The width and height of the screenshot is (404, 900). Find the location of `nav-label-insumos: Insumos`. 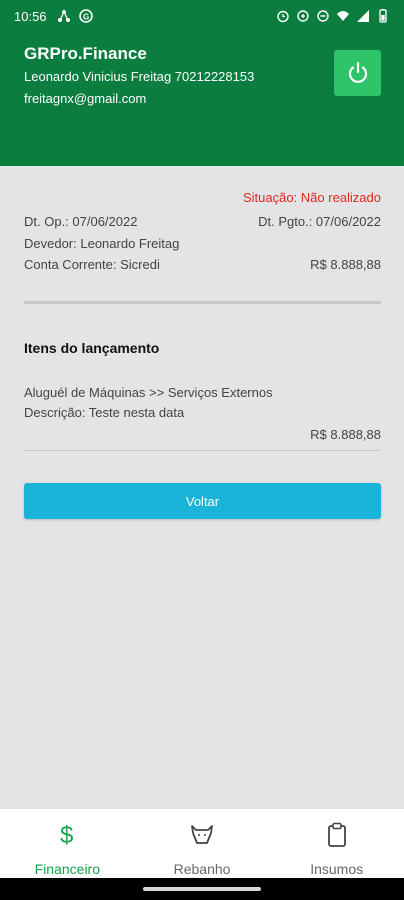

nav-label-insumos: Insumos is located at coordinates (337, 869).